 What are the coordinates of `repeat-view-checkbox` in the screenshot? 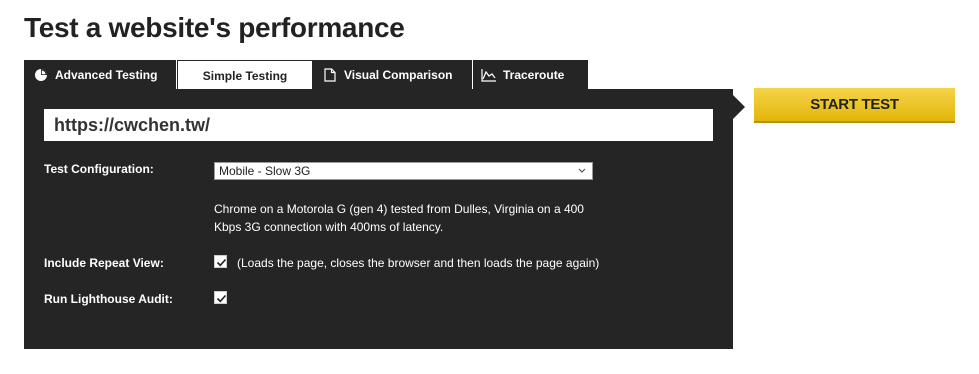 It's located at (220, 261).